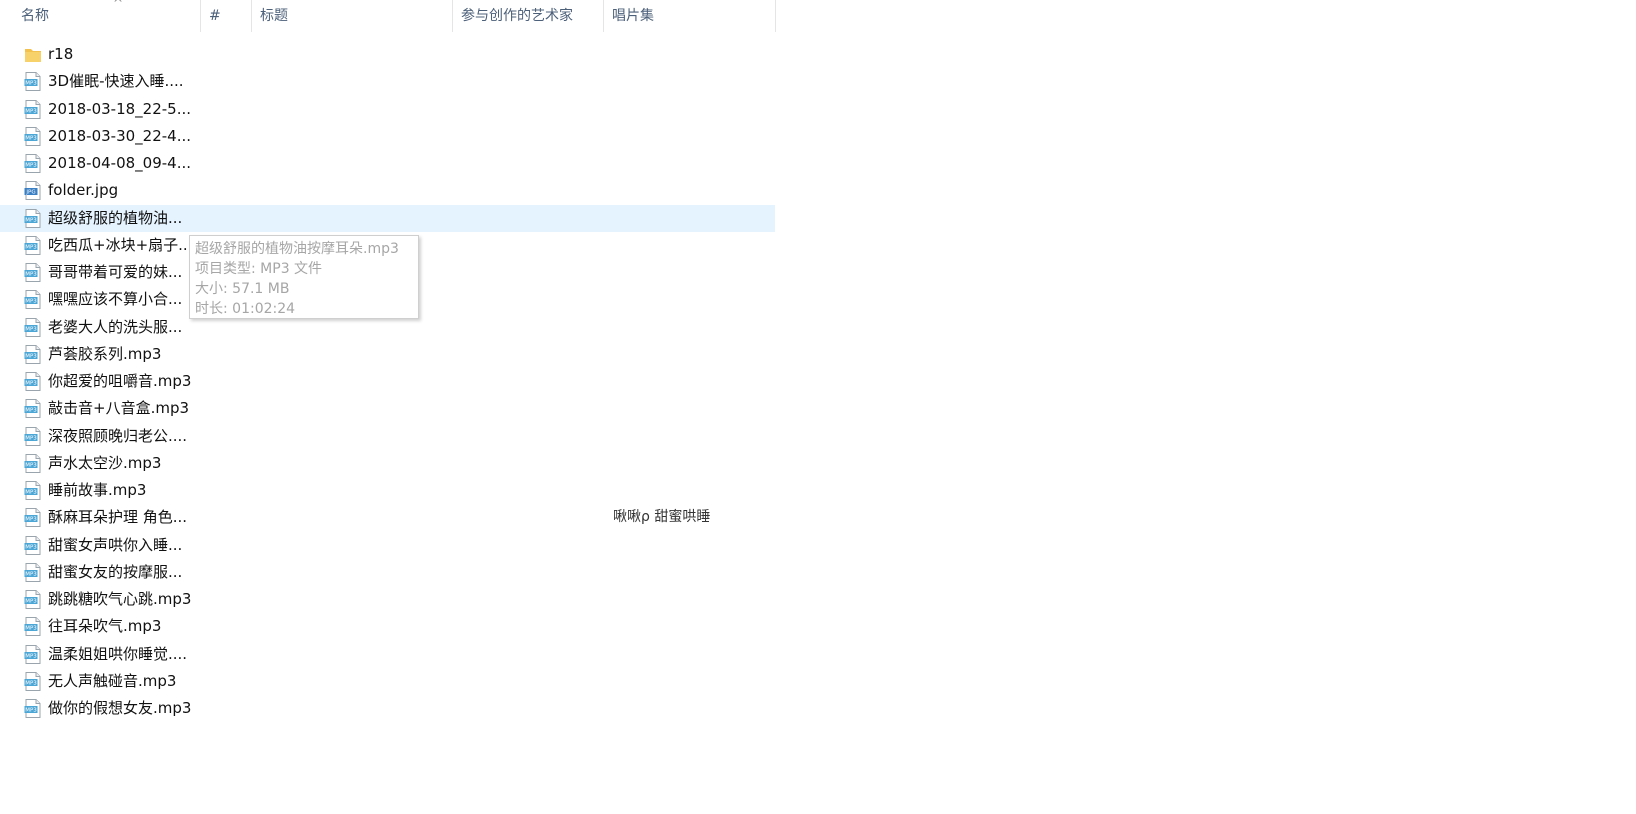 The height and width of the screenshot is (814, 1636). Describe the element at coordinates (259, 269) in the screenshot. I see `tooltip-type: 项目类型: MP3 文件` at that location.